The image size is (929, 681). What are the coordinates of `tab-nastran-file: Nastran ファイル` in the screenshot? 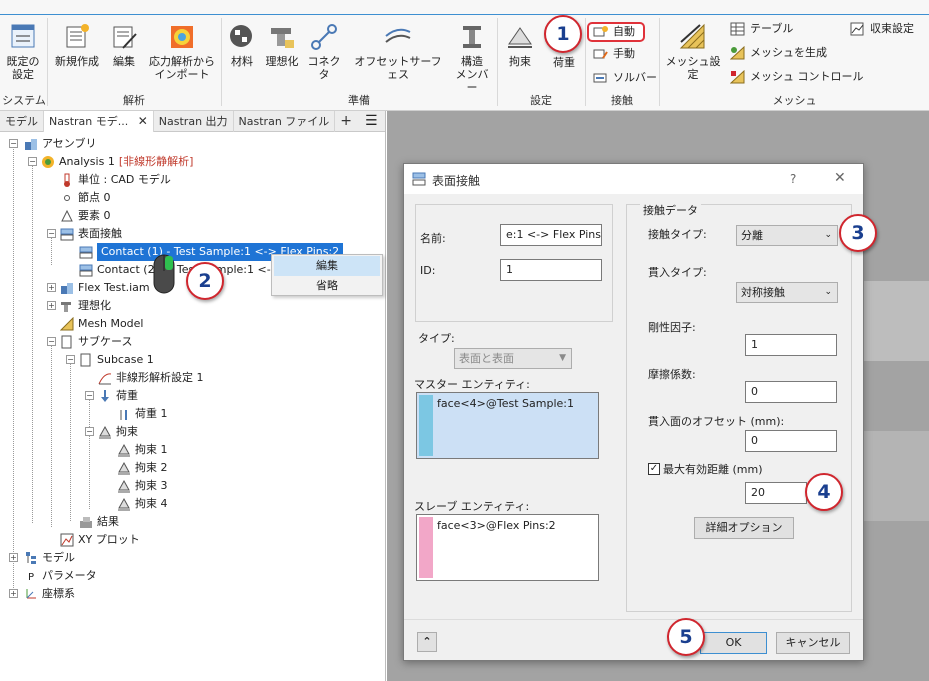 It's located at (285, 121).